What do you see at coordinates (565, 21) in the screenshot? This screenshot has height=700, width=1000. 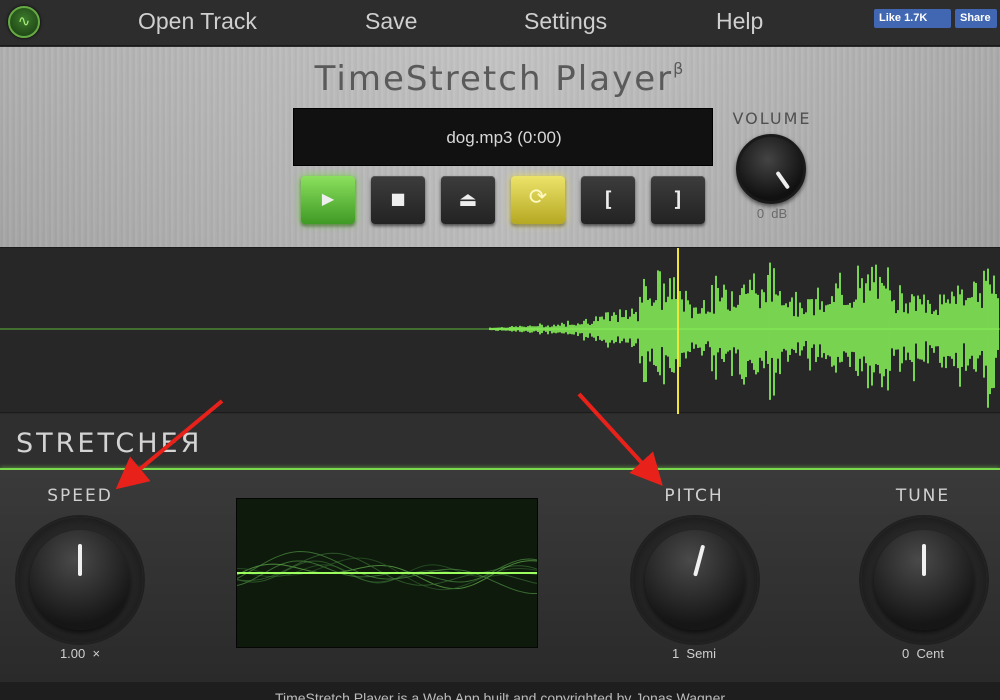 I see `nav-settings: Settings` at bounding box center [565, 21].